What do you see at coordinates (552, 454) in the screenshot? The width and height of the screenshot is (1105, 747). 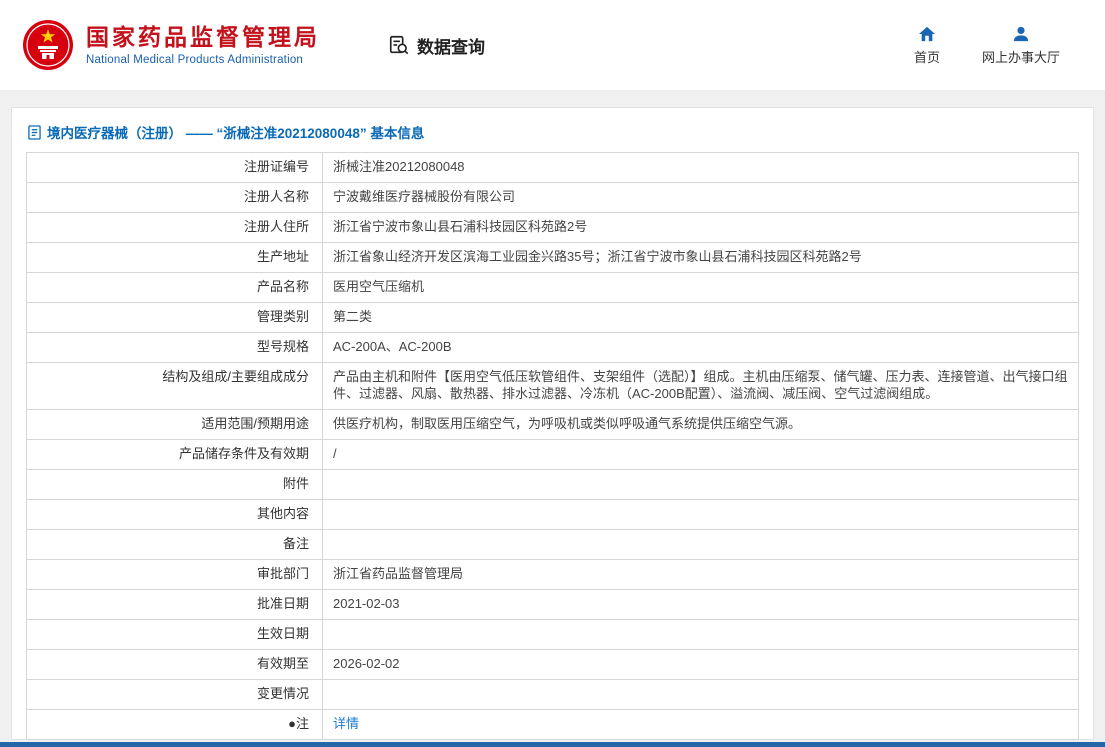 I see `table-row: 产品储存条件及有效期 /` at bounding box center [552, 454].